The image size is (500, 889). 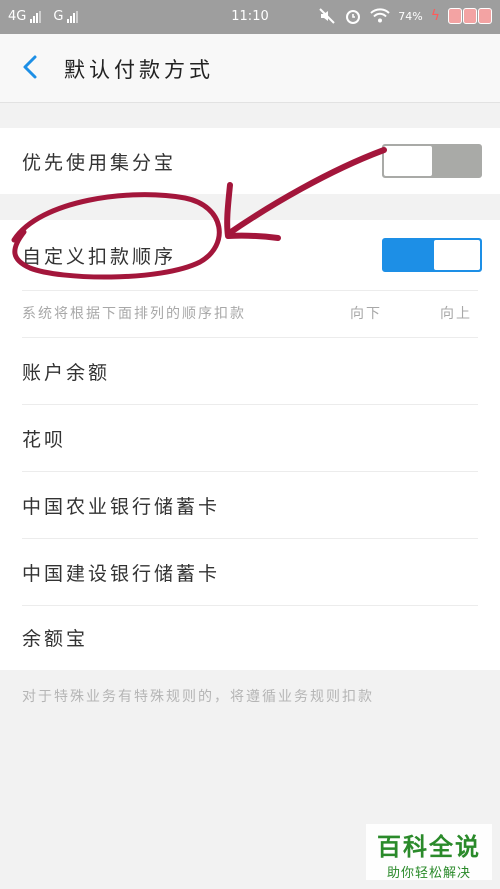 I want to click on list-item: 花呗, so click(x=250, y=438).